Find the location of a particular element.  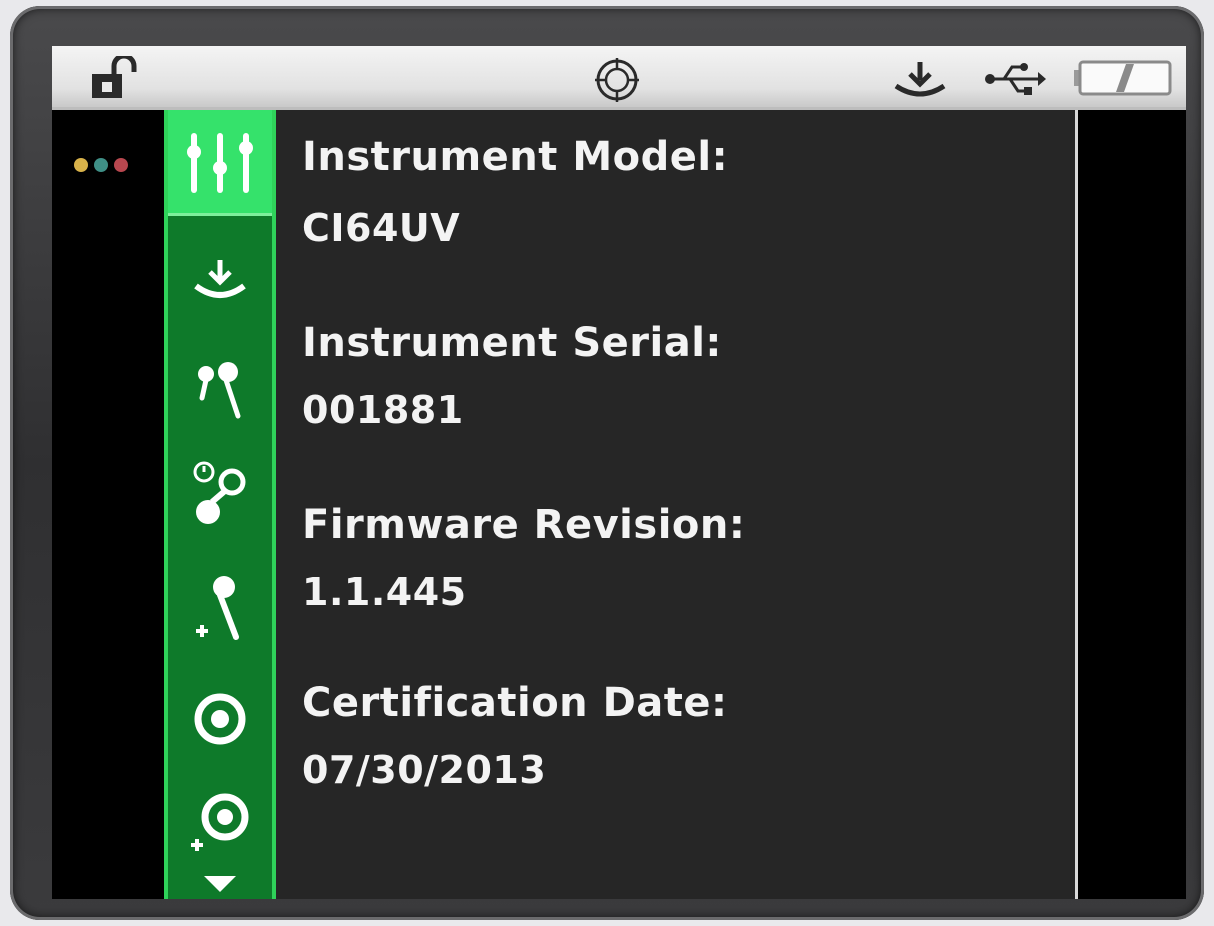

battery-icon is located at coordinates (1123, 78).